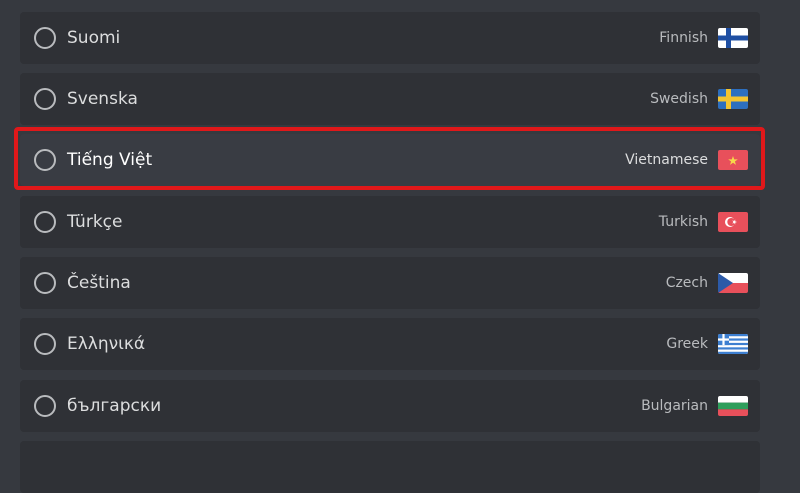 The image size is (800, 493). What do you see at coordinates (679, 99) in the screenshot?
I see `language-english-name: Swedish` at bounding box center [679, 99].